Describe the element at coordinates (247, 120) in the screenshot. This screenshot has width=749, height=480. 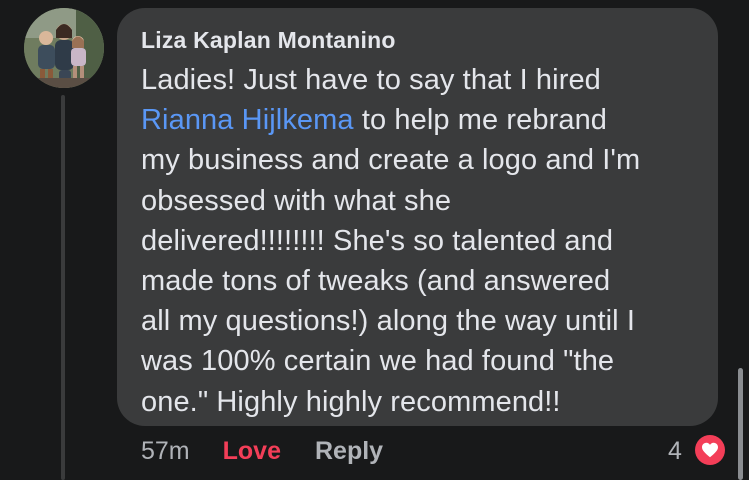
I see `mention-link: Rianna Hijlkema` at that location.